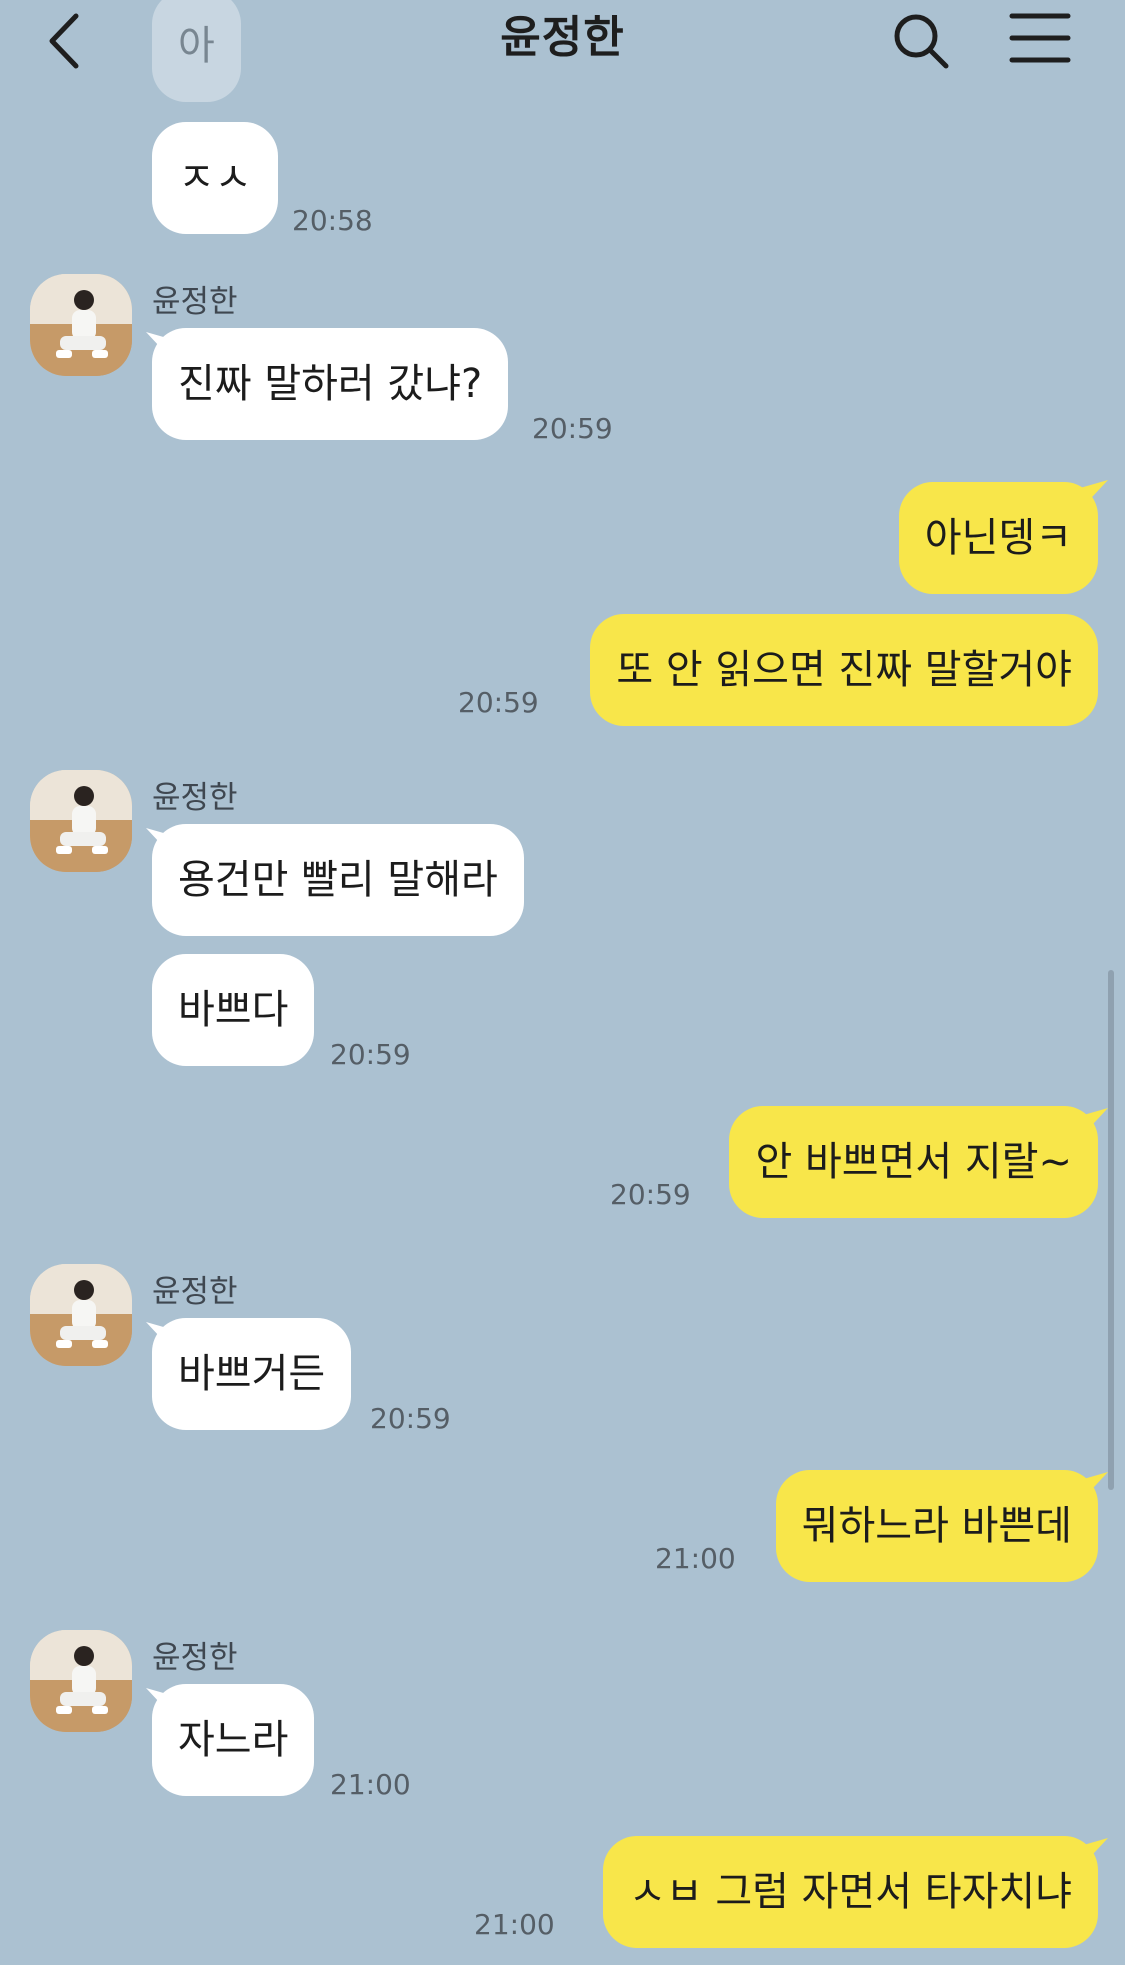 This screenshot has height=1965, width=1125. Describe the element at coordinates (252, 1374) in the screenshot. I see `message-bubble-incoming: 바쁘거든` at that location.